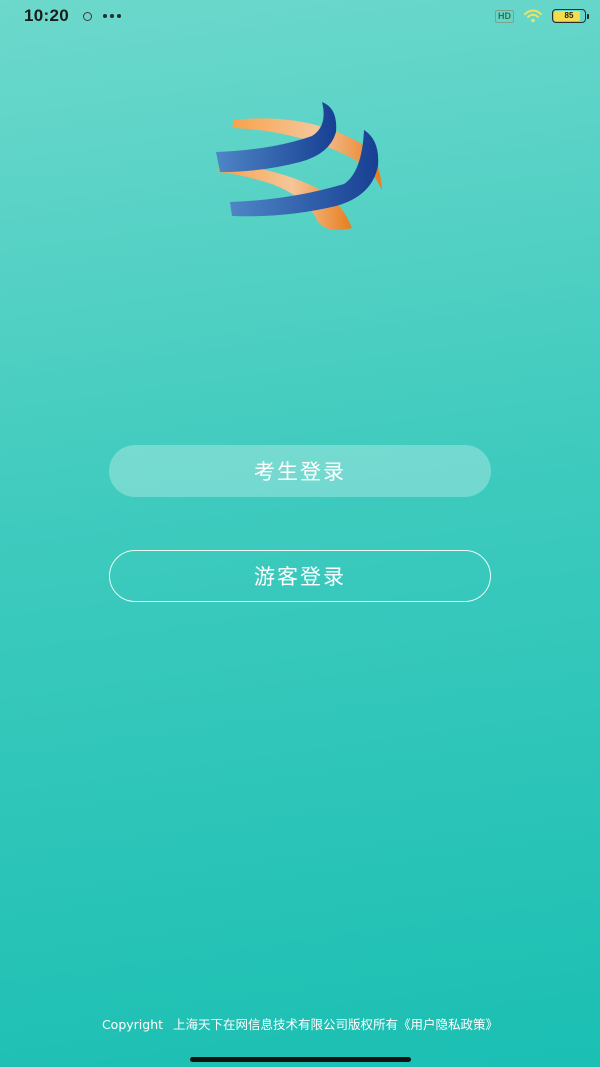 This screenshot has height=1067, width=600. What do you see at coordinates (300, 576) in the screenshot?
I see `guest-login-button: 游客登录` at bounding box center [300, 576].